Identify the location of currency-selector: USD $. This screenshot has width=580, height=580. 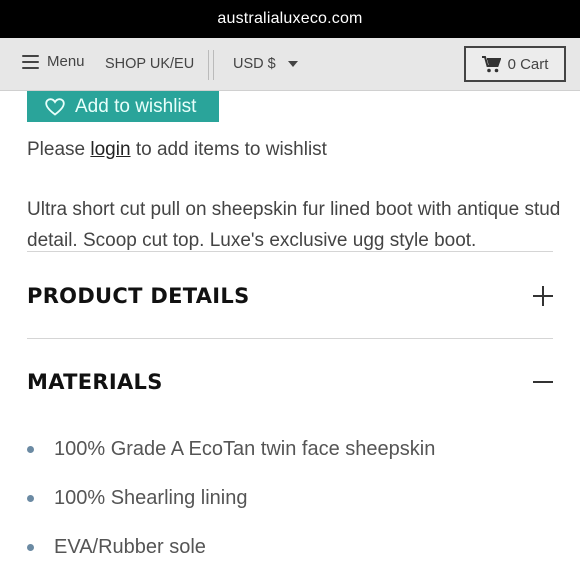
(265, 64).